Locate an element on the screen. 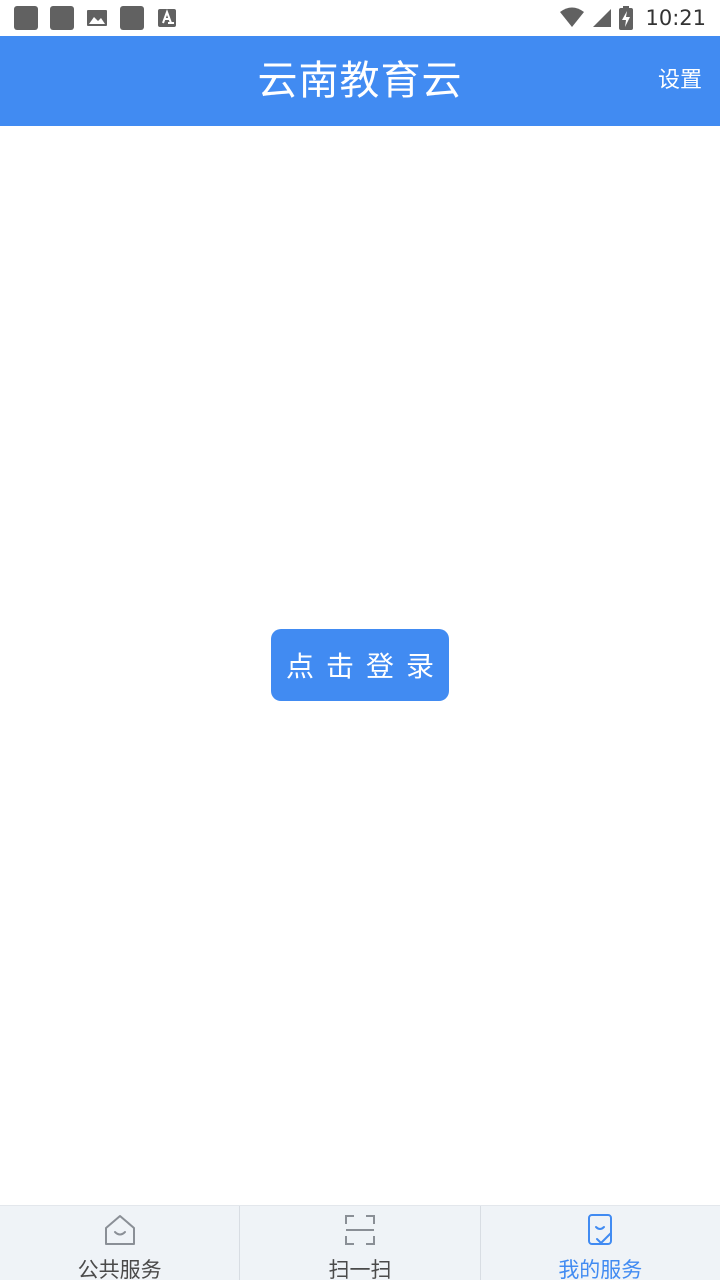  status-system-icons: 10:21 is located at coordinates (632, 18).